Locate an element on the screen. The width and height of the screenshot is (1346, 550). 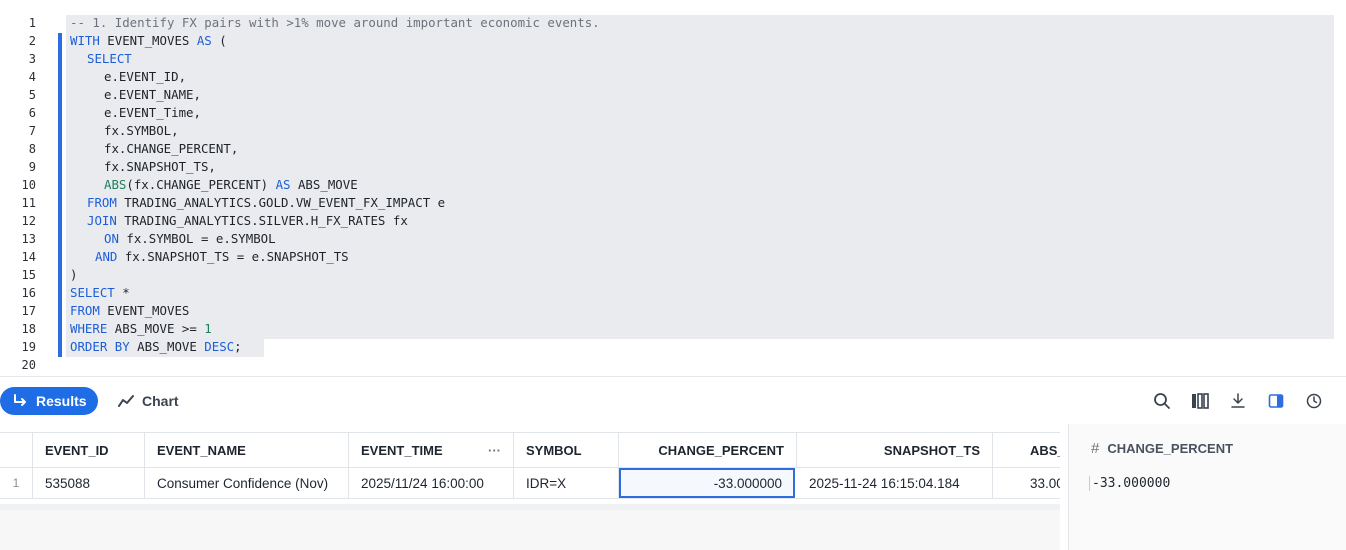
code-line: 19 ORDER BY ABS_MOVE DESC; is located at coordinates (673, 347).